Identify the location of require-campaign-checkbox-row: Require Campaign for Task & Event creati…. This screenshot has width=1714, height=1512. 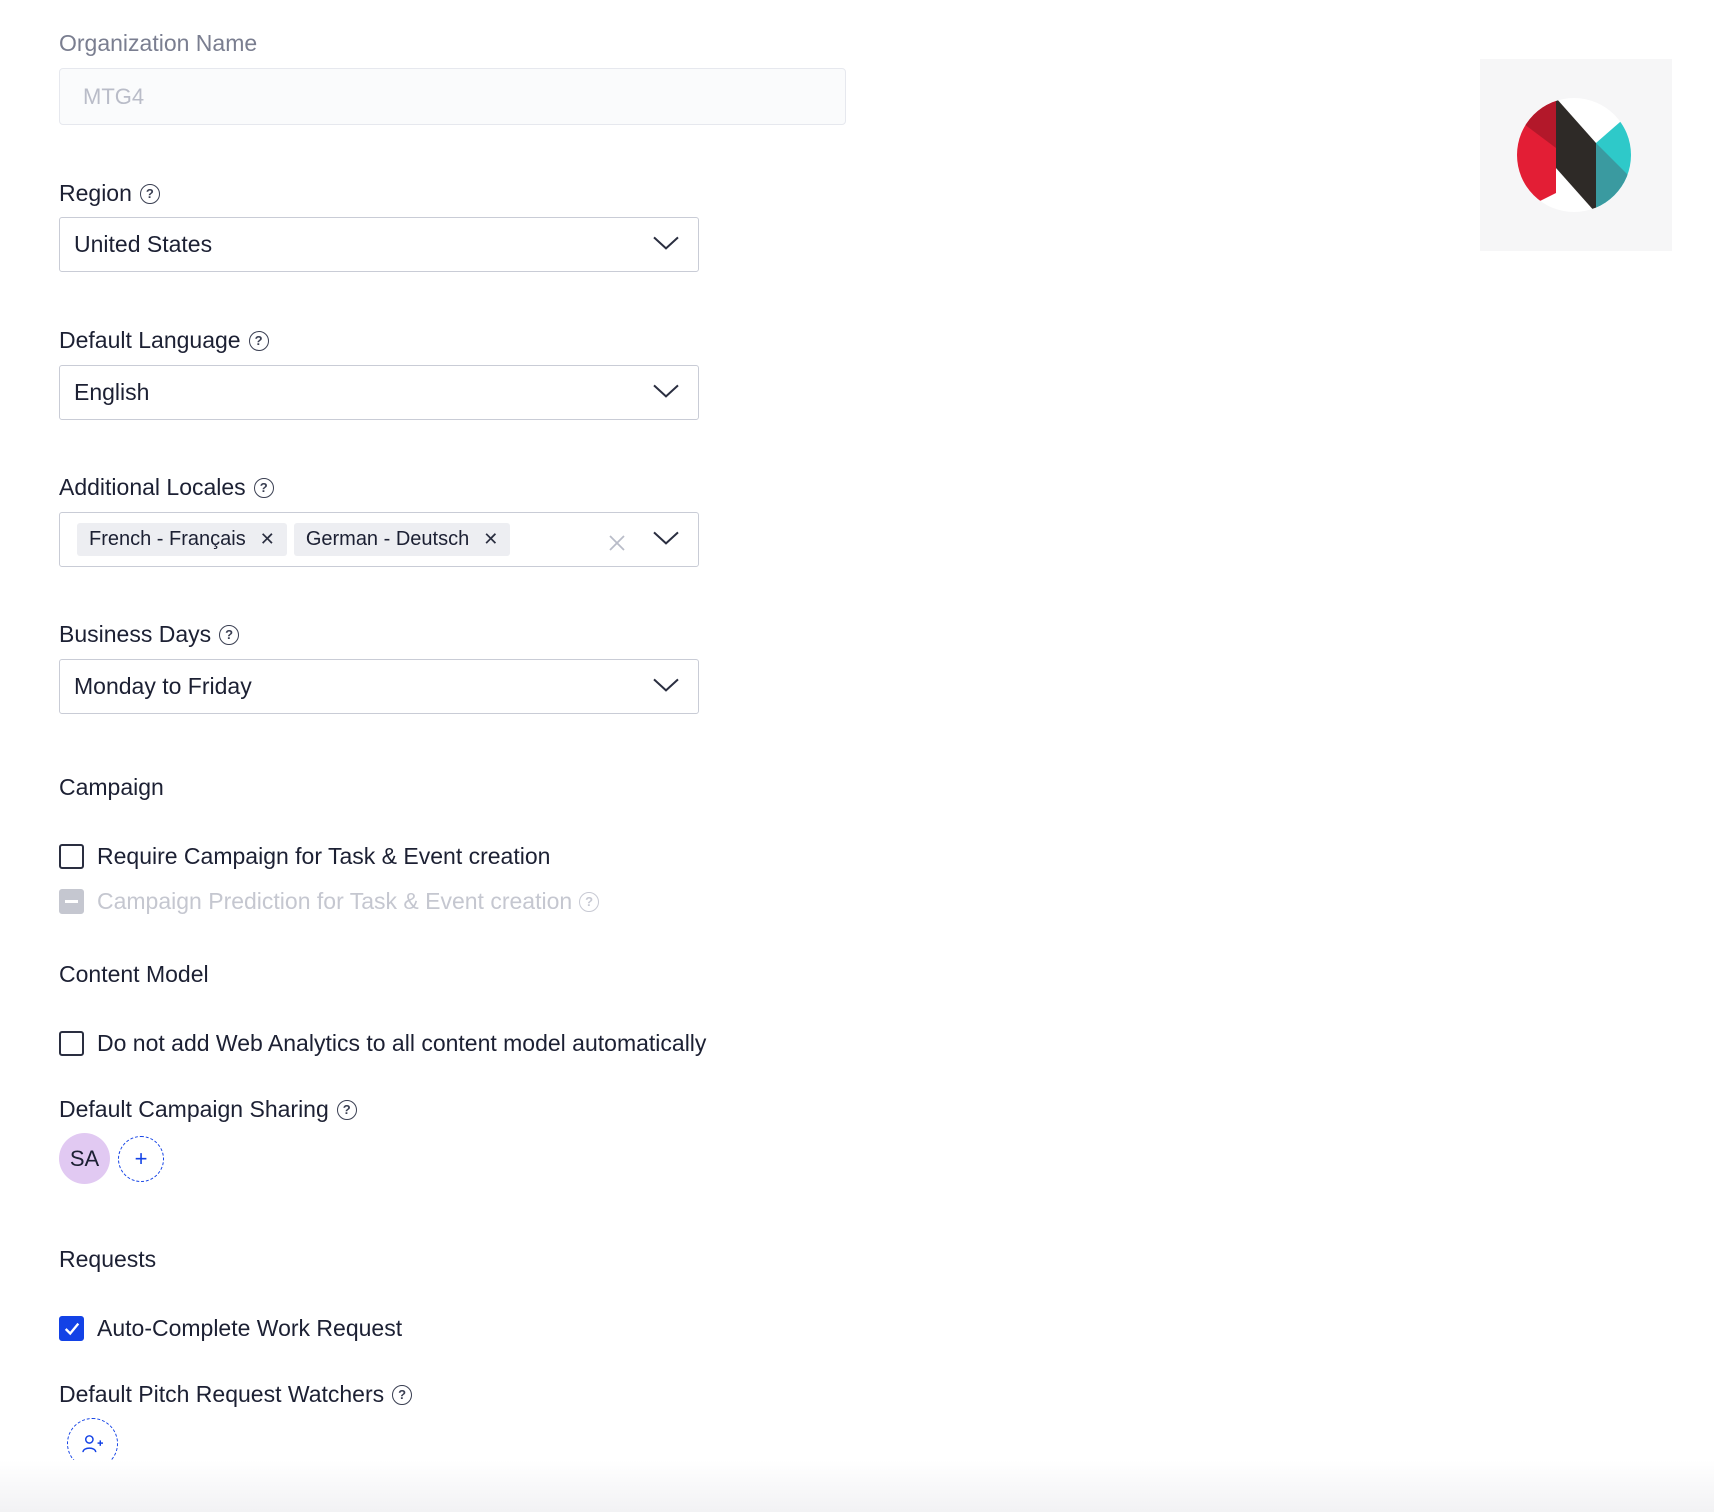
(304, 856).